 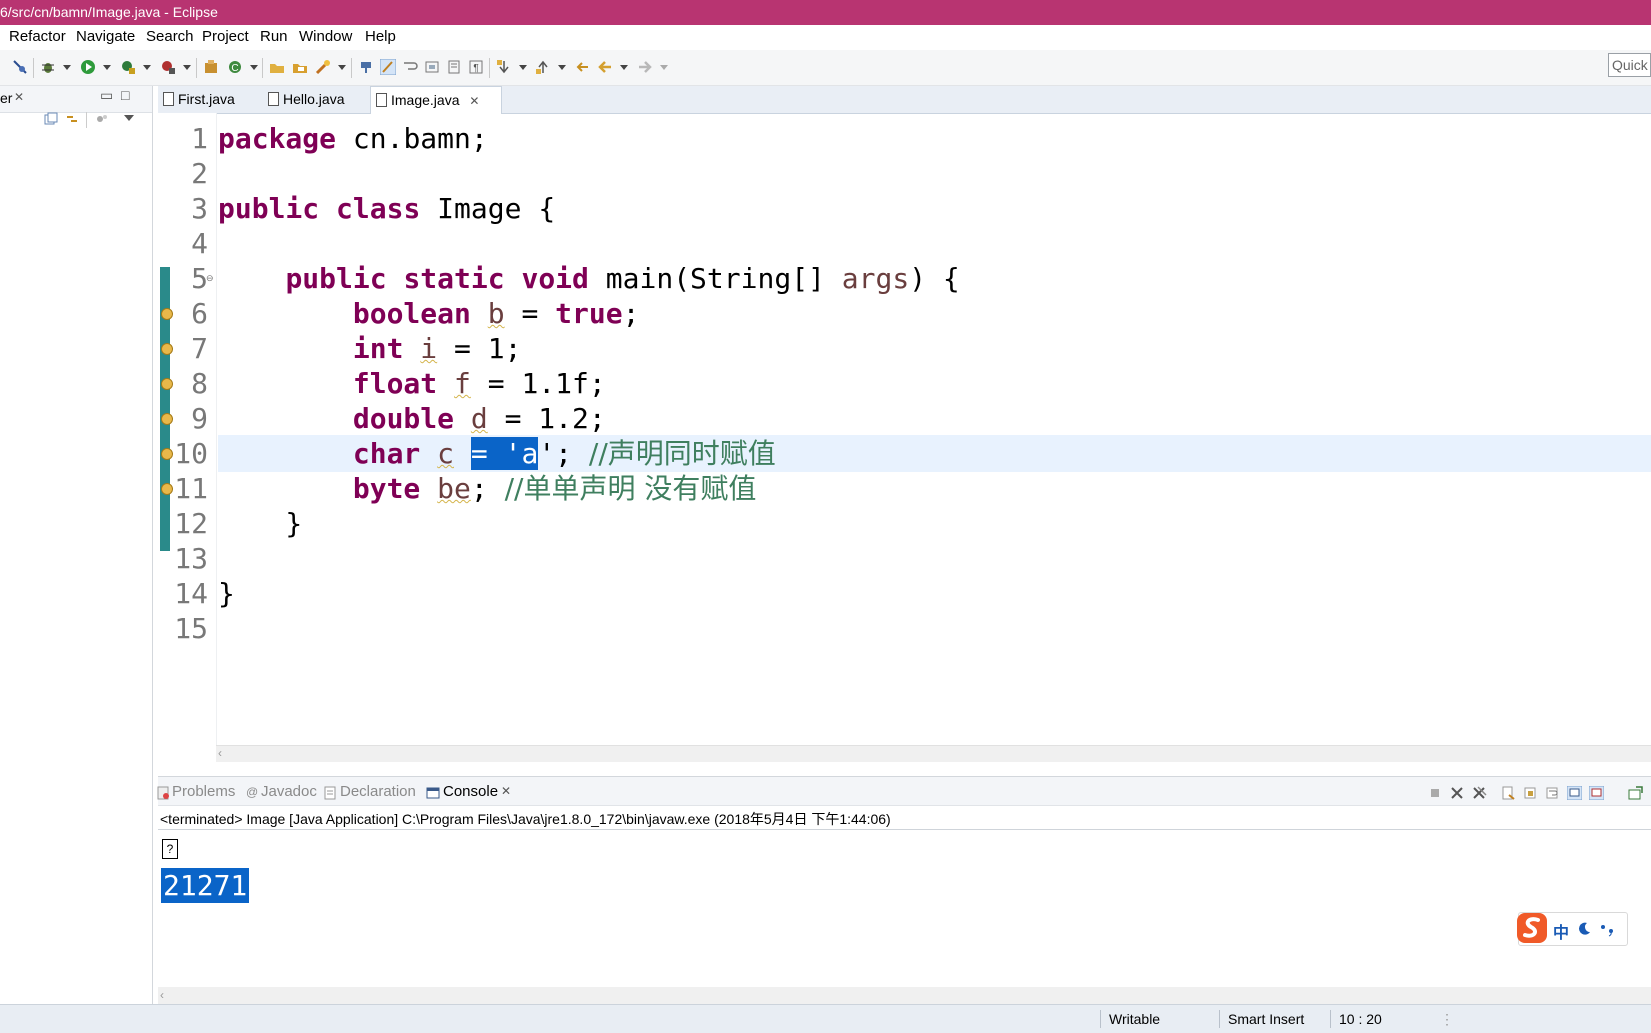 What do you see at coordinates (274, 36) in the screenshot?
I see `menu-run: Run` at bounding box center [274, 36].